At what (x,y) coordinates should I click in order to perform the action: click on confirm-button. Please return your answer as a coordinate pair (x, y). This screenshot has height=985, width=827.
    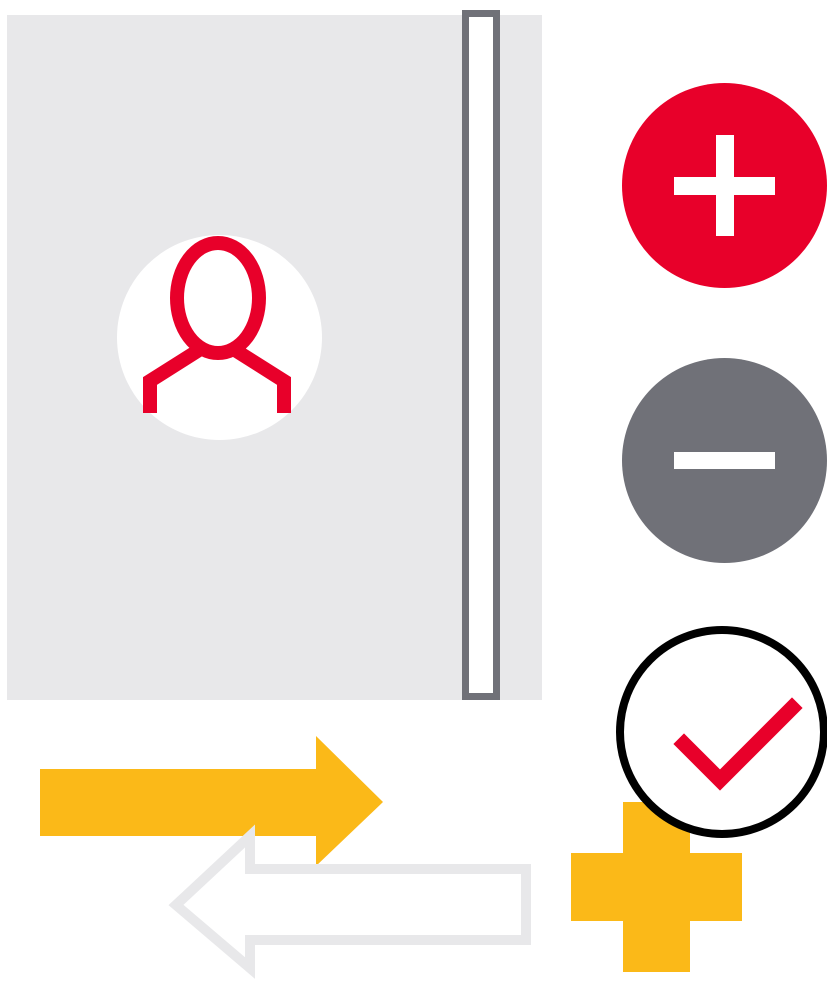
    Looking at the image, I should click on (721, 732).